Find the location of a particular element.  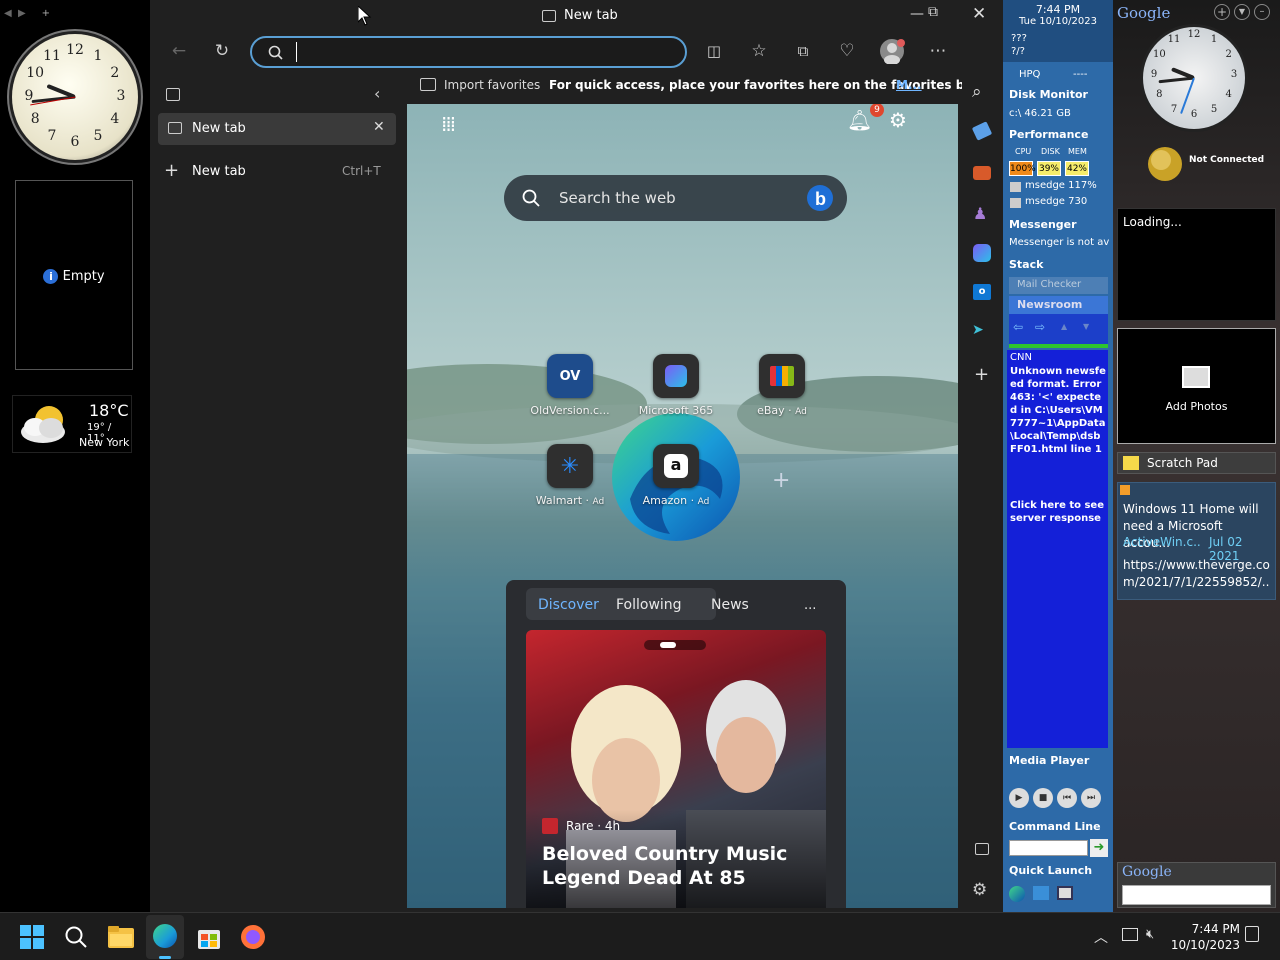

tile-walmart: ✳ is located at coordinates (570, 466).